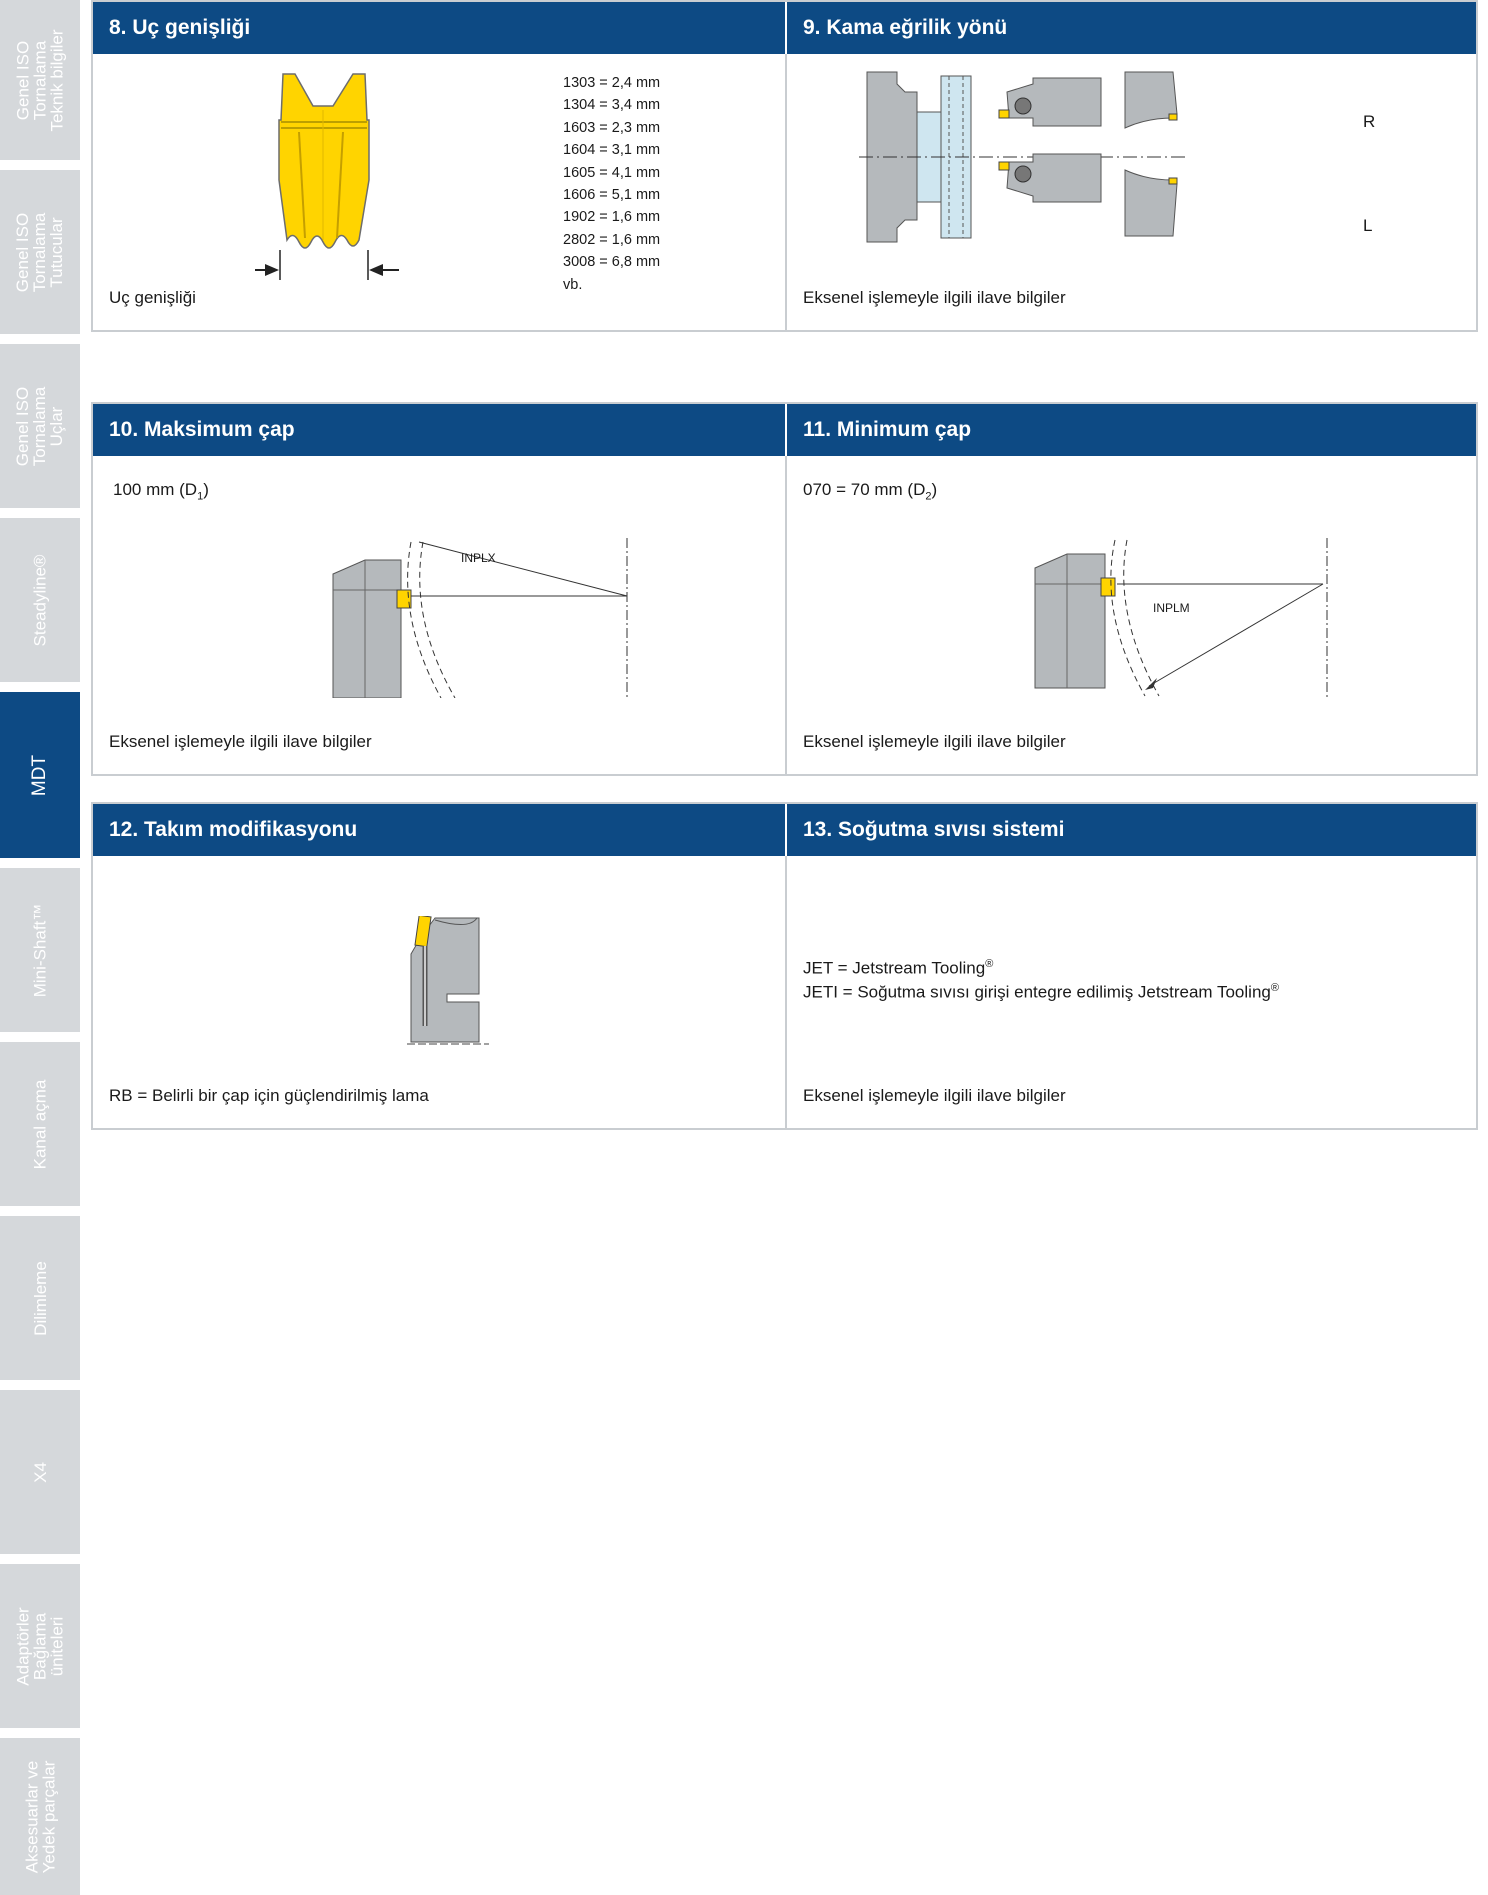 This screenshot has width=1488, height=1895. Describe the element at coordinates (934, 741) in the screenshot. I see `section-11-caption: Eksenel işlemeyle ilgili ilave bilgiler` at that location.